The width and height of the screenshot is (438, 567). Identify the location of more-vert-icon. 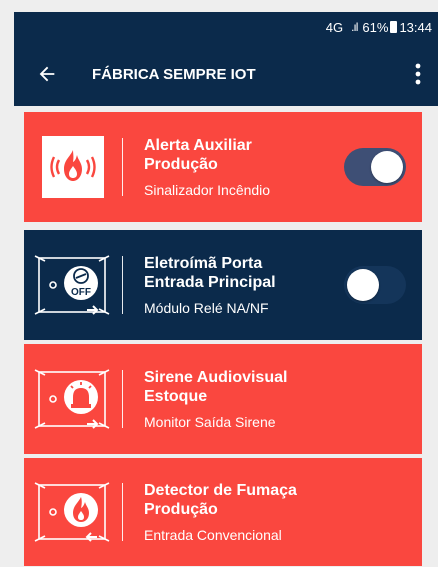
(418, 74).